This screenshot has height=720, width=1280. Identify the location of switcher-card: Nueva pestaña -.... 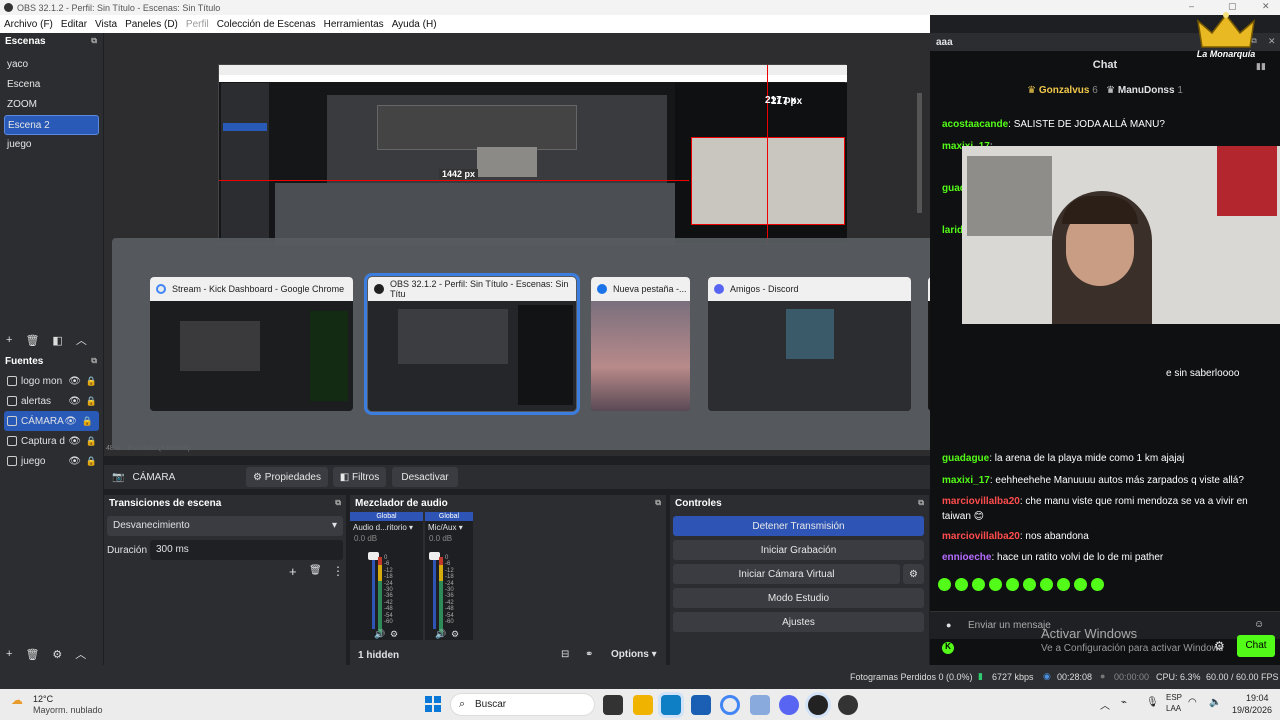
(640, 344).